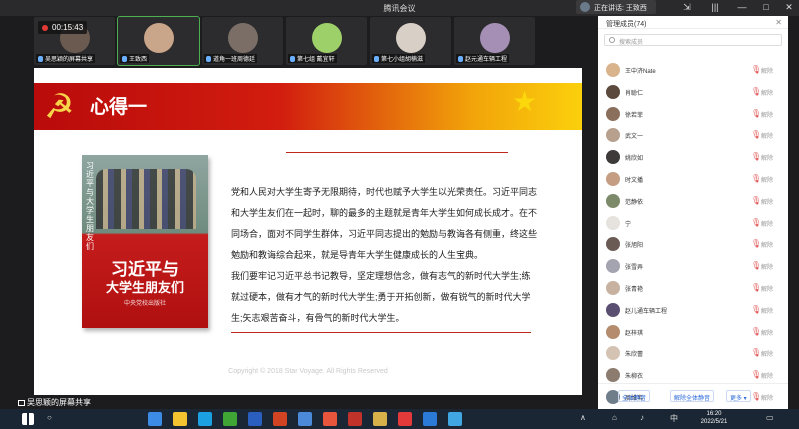 The height and width of the screenshot is (429, 799). I want to click on ime-indicator: 中, so click(674, 418).